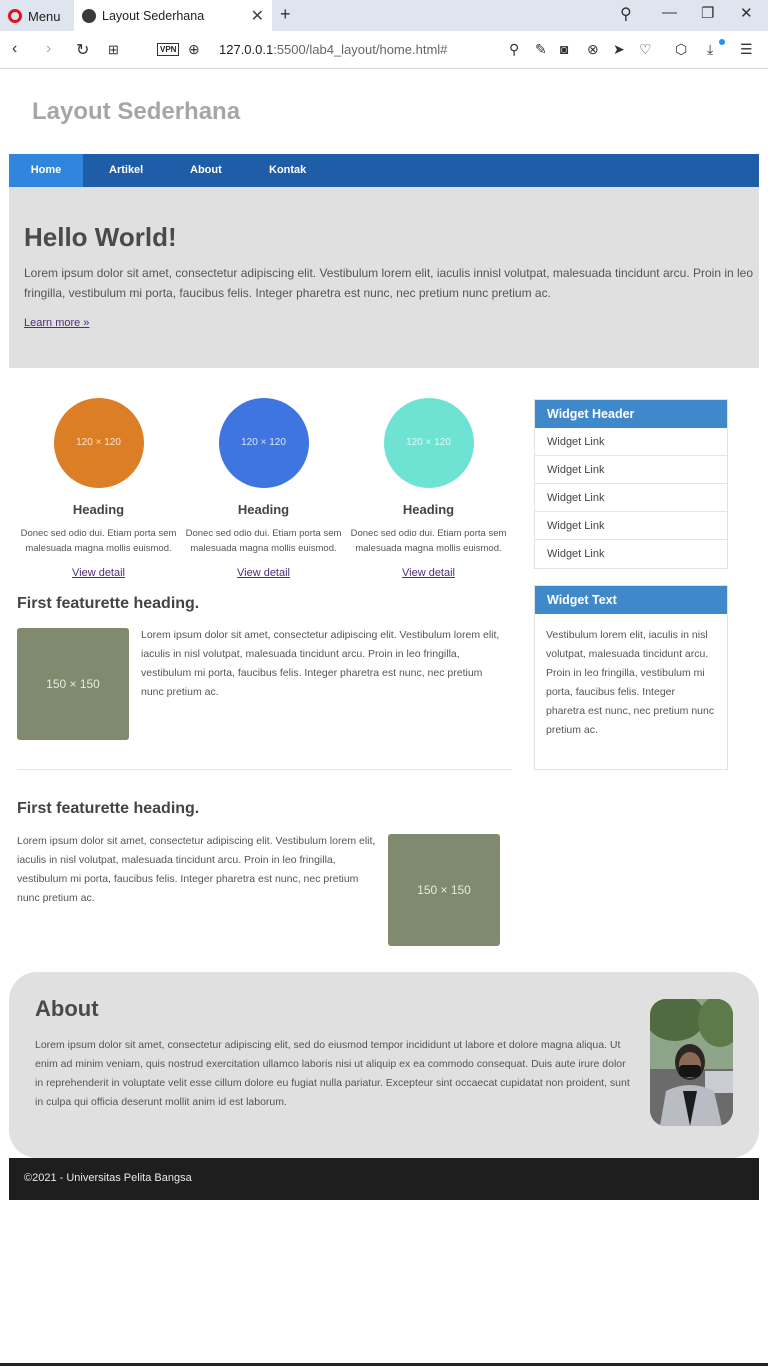 This screenshot has height=1366, width=768. I want to click on nav-about: About, so click(206, 170).